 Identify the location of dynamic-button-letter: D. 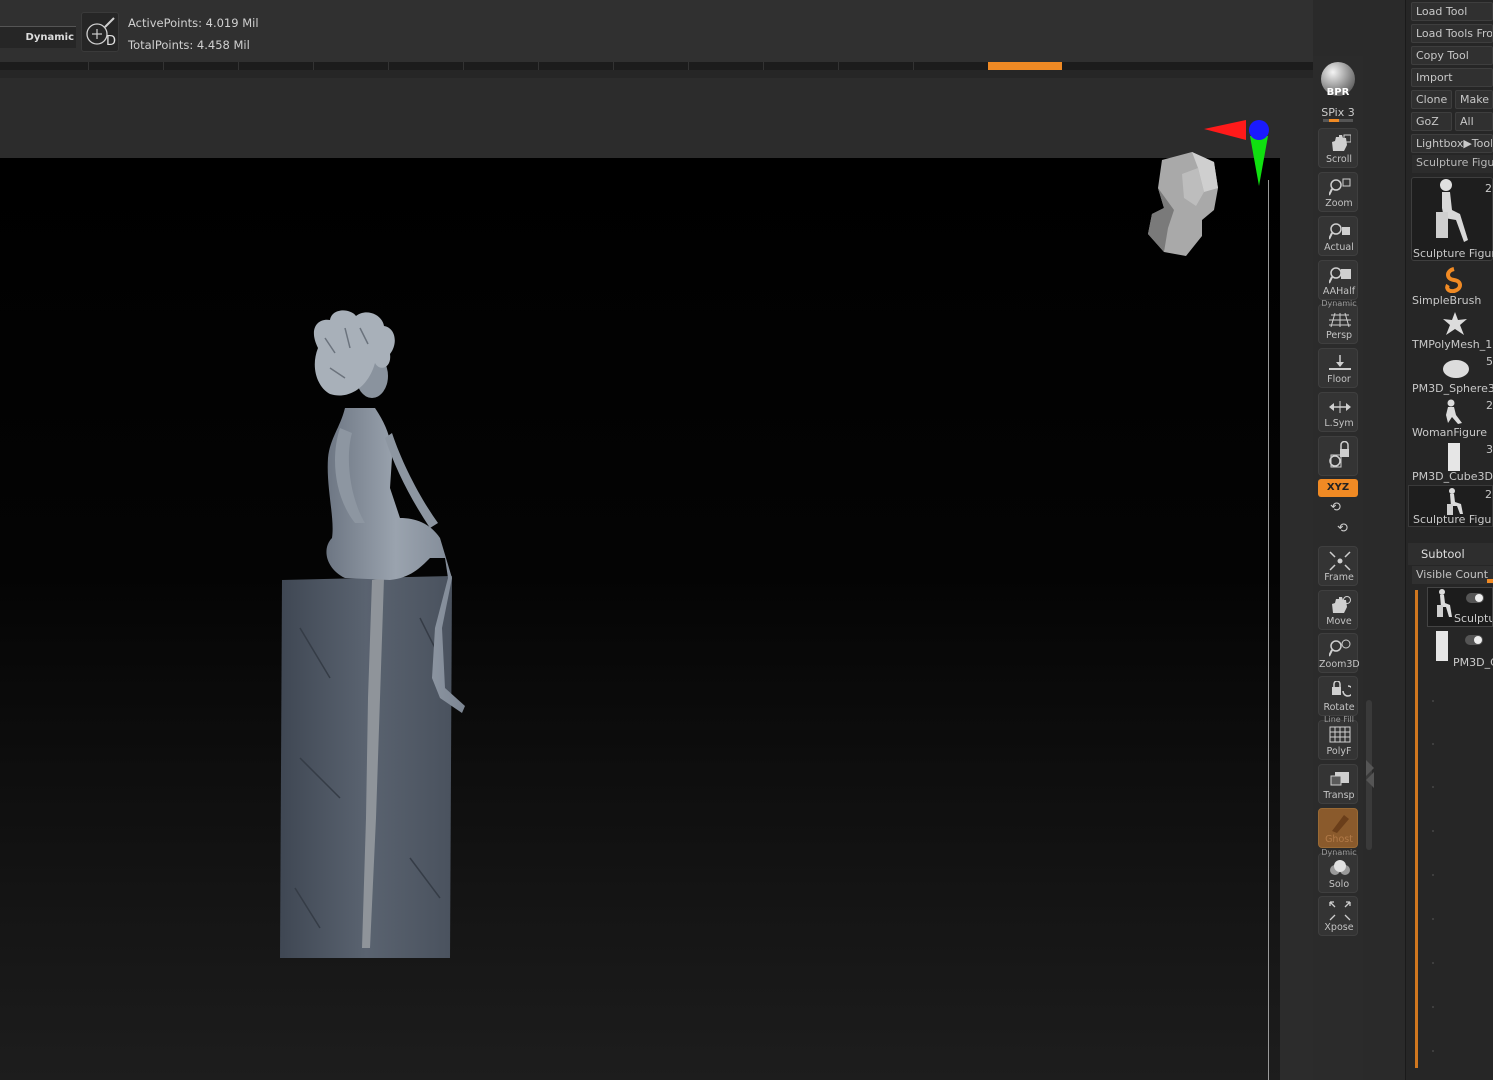
(111, 41).